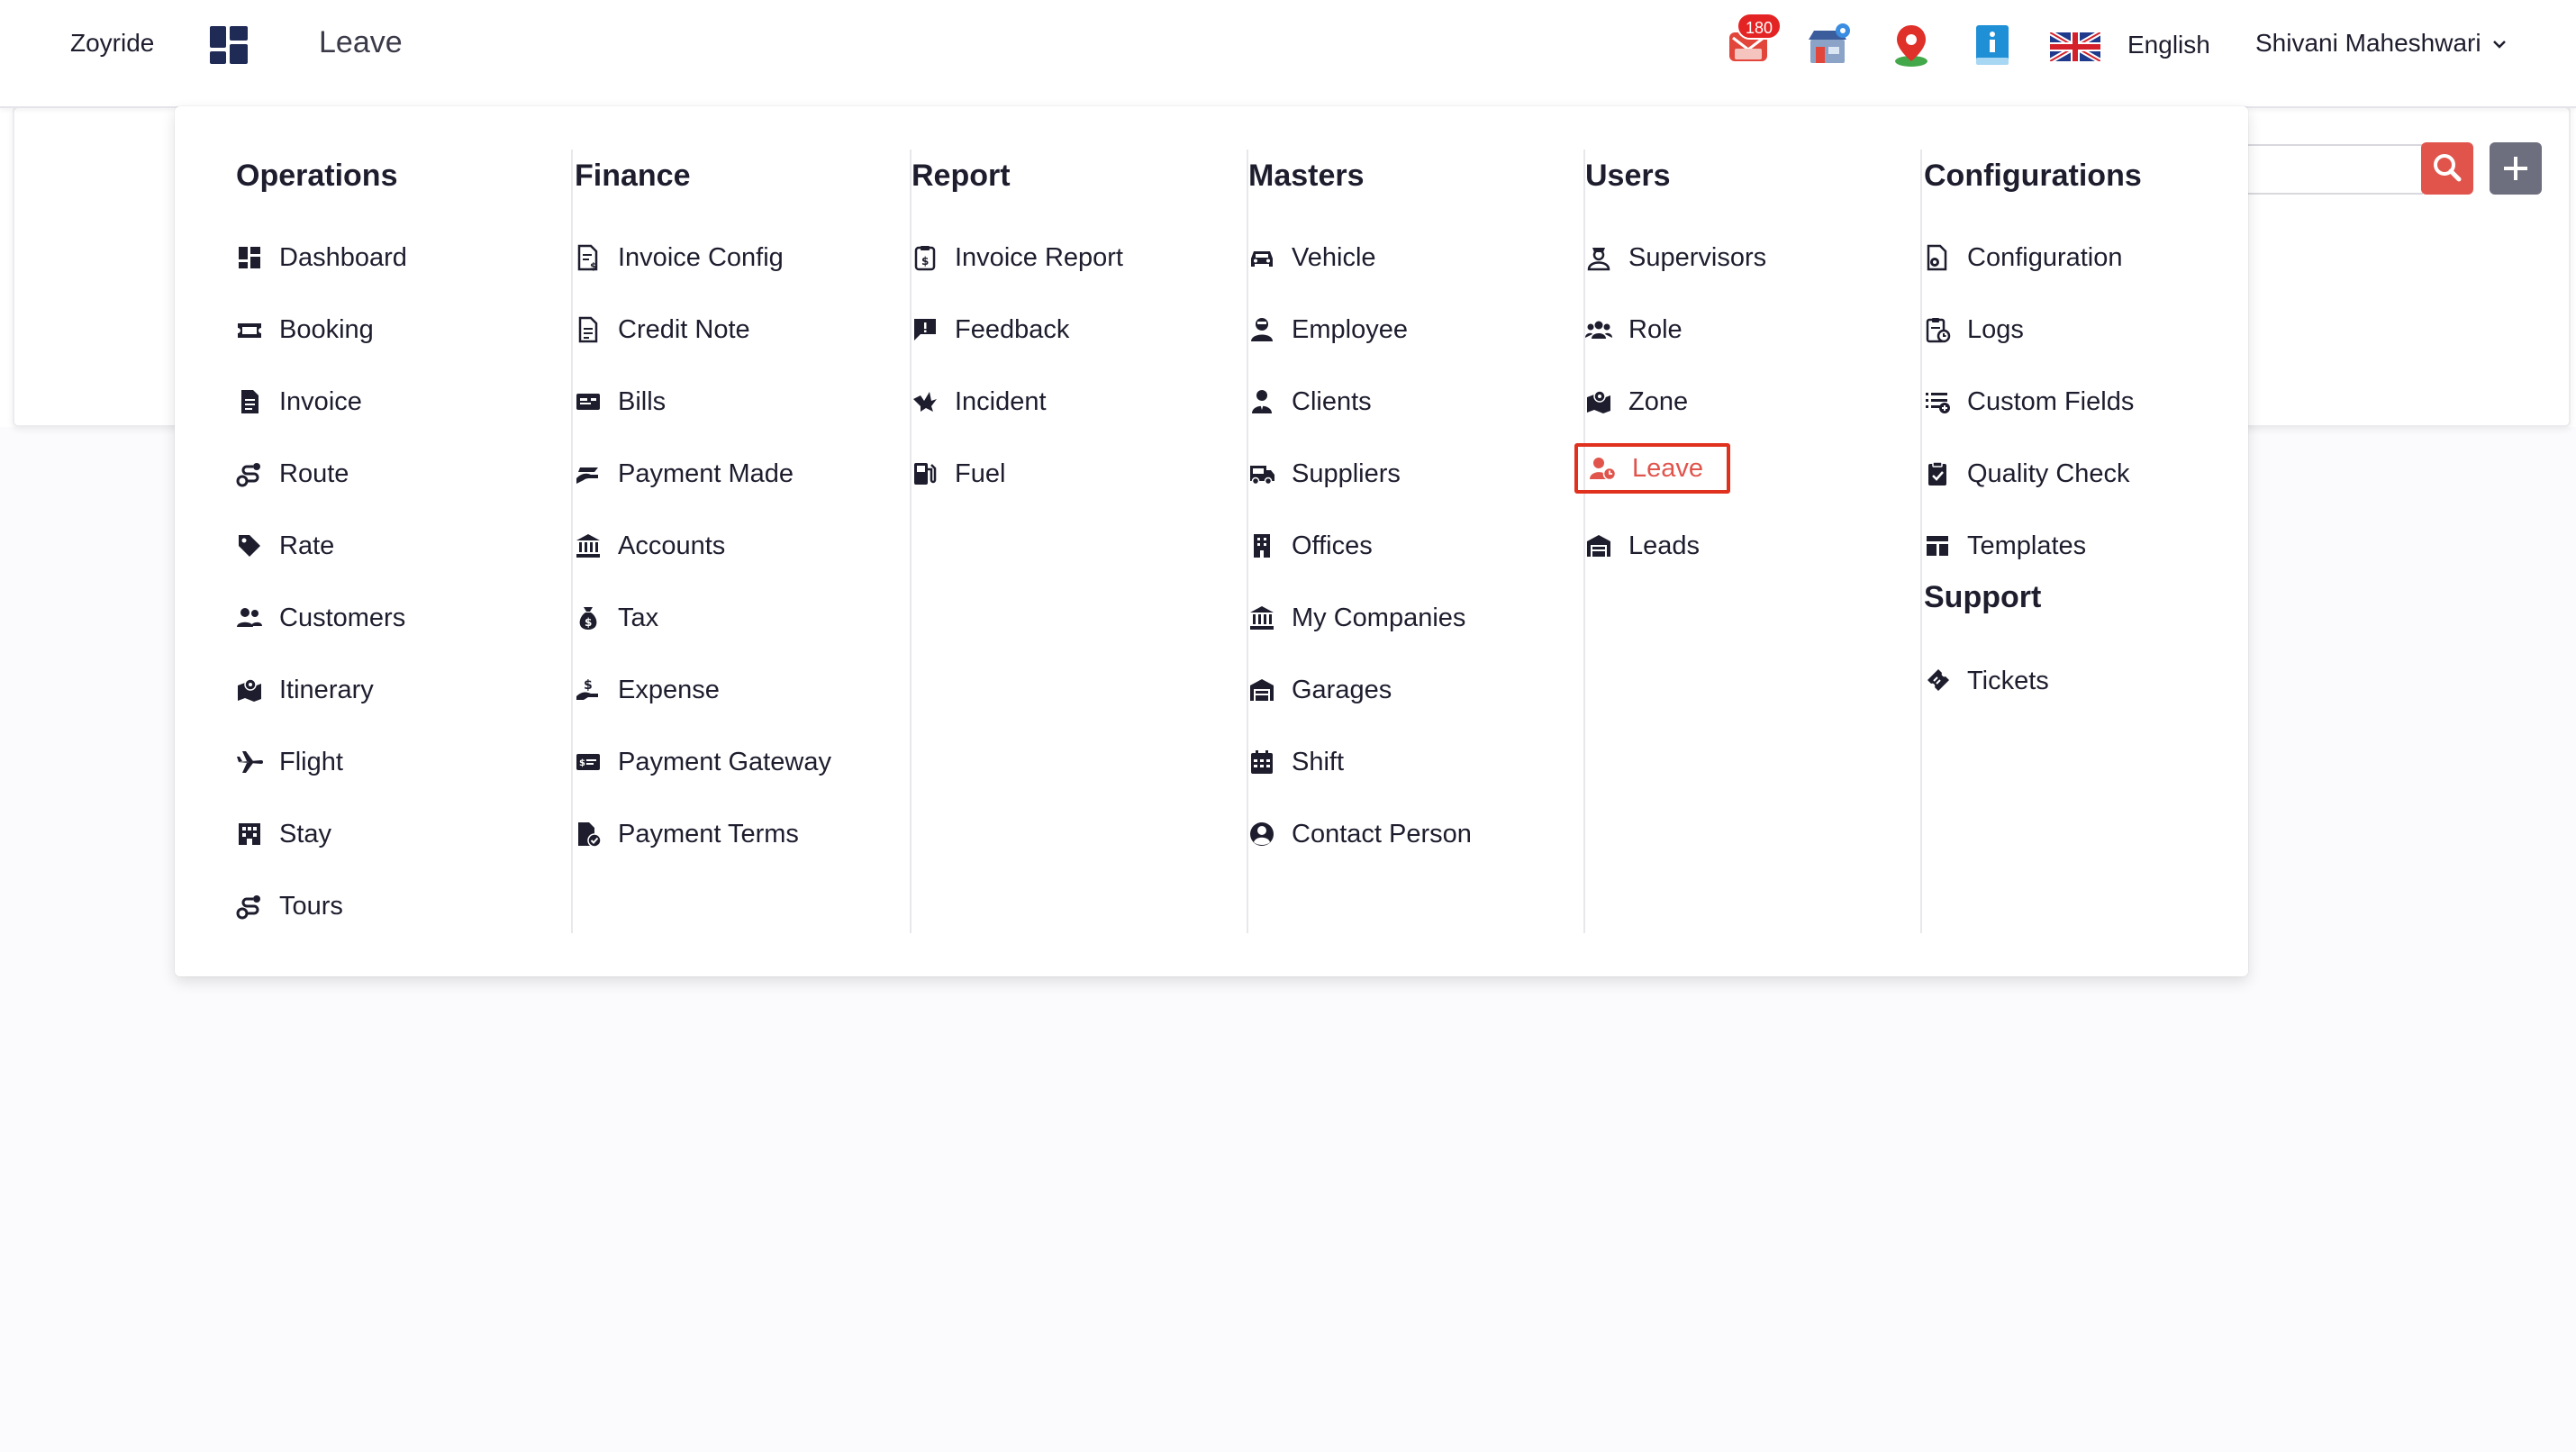 This screenshot has width=2576, height=1452. I want to click on card-icon: $, so click(588, 762).